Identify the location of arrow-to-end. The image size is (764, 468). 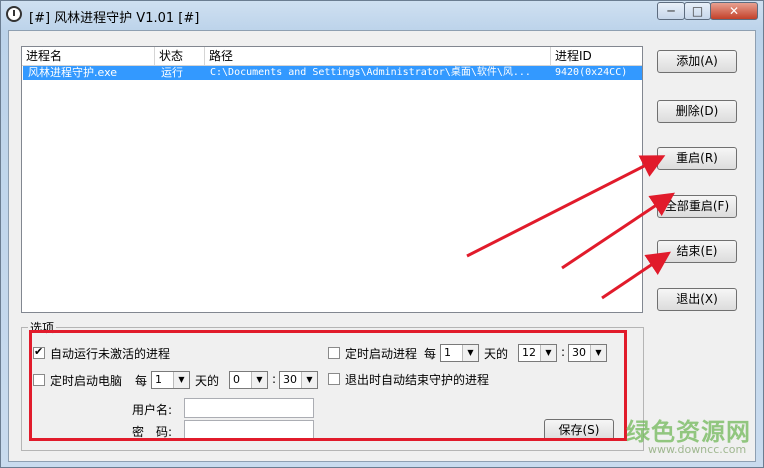
(636, 275).